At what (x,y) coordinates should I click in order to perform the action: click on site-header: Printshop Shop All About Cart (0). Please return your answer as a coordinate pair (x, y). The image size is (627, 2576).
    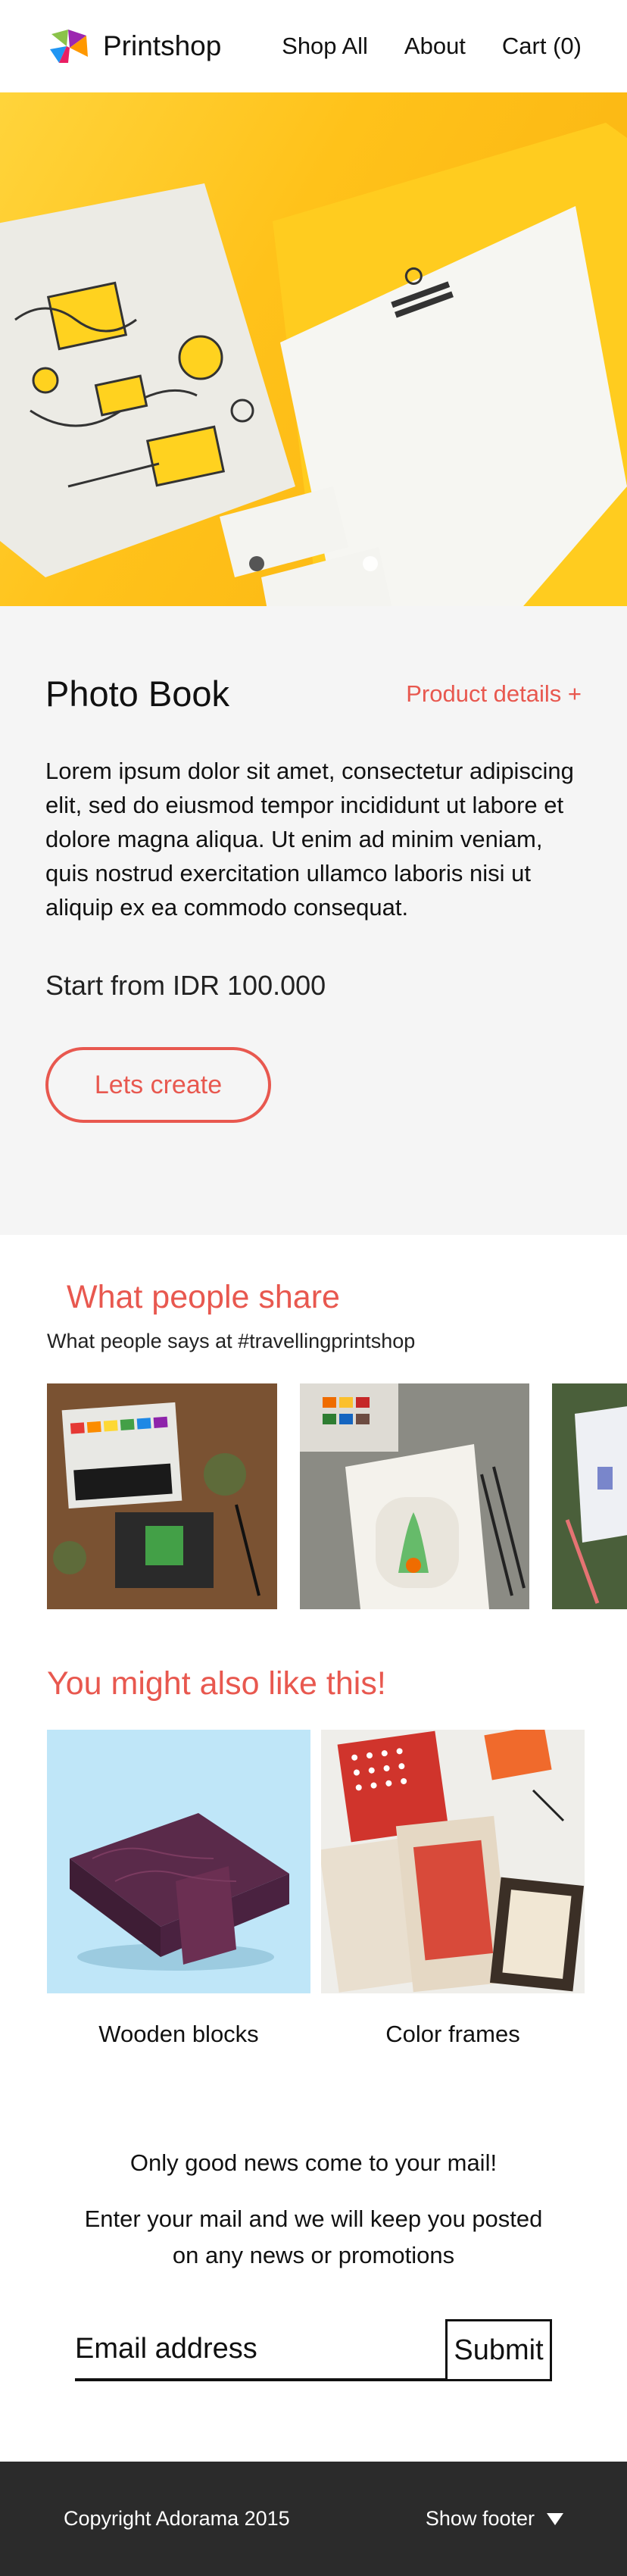
    Looking at the image, I should click on (313, 46).